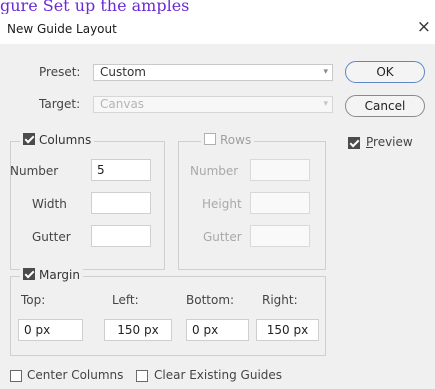  I want to click on target-label: Target:, so click(60, 104).